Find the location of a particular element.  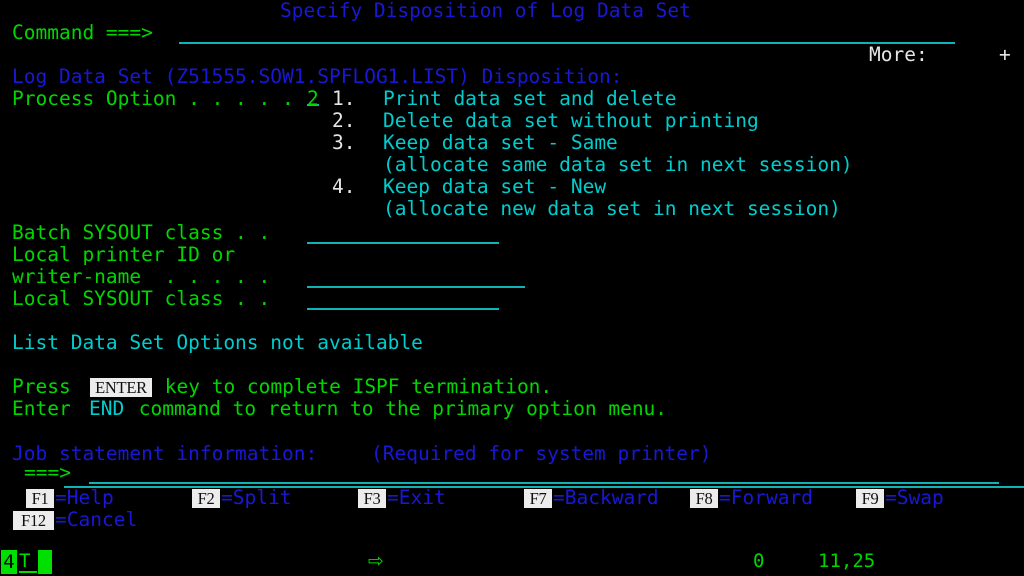

batch-sysout-row: Batch SYSOUT class . . is located at coordinates (512, 232).